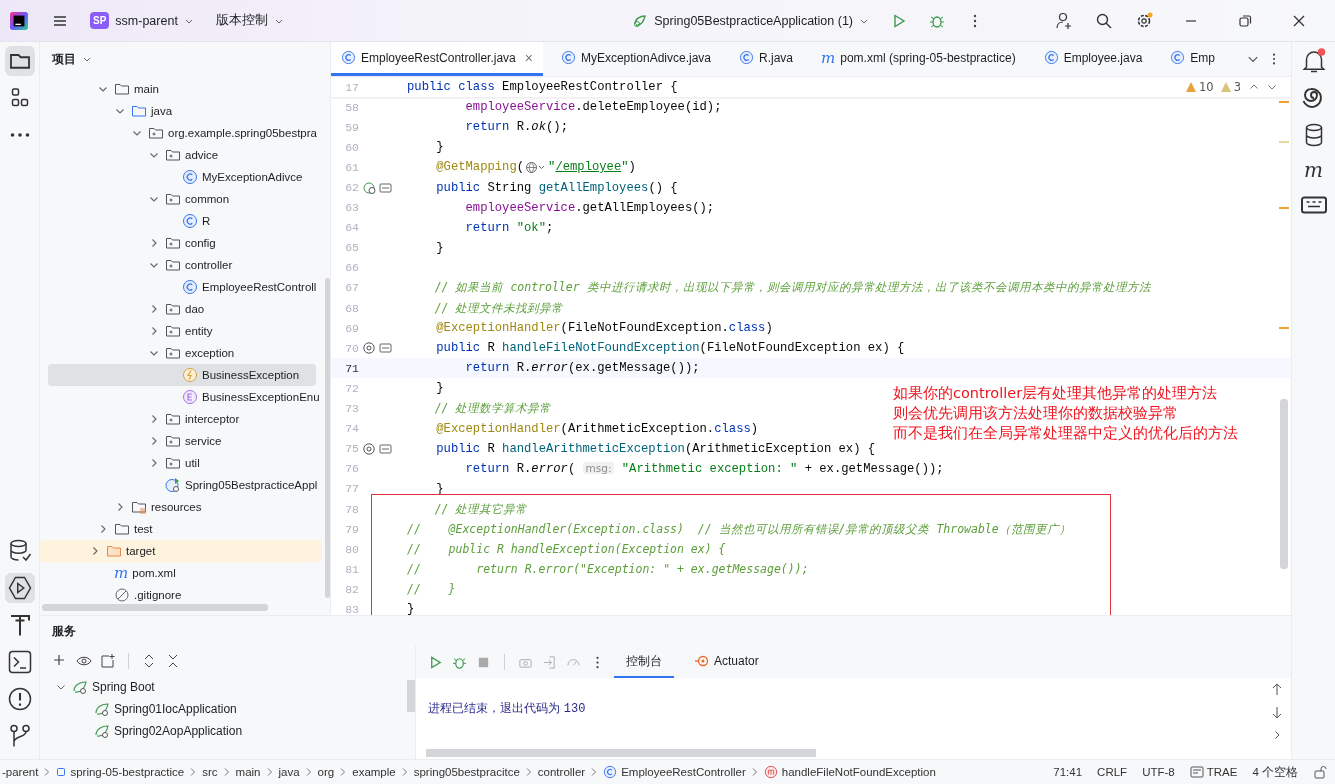 The width and height of the screenshot is (1335, 784). What do you see at coordinates (185, 485) in the screenshot?
I see `tree-row: Spring05BestpracticeAppl` at bounding box center [185, 485].